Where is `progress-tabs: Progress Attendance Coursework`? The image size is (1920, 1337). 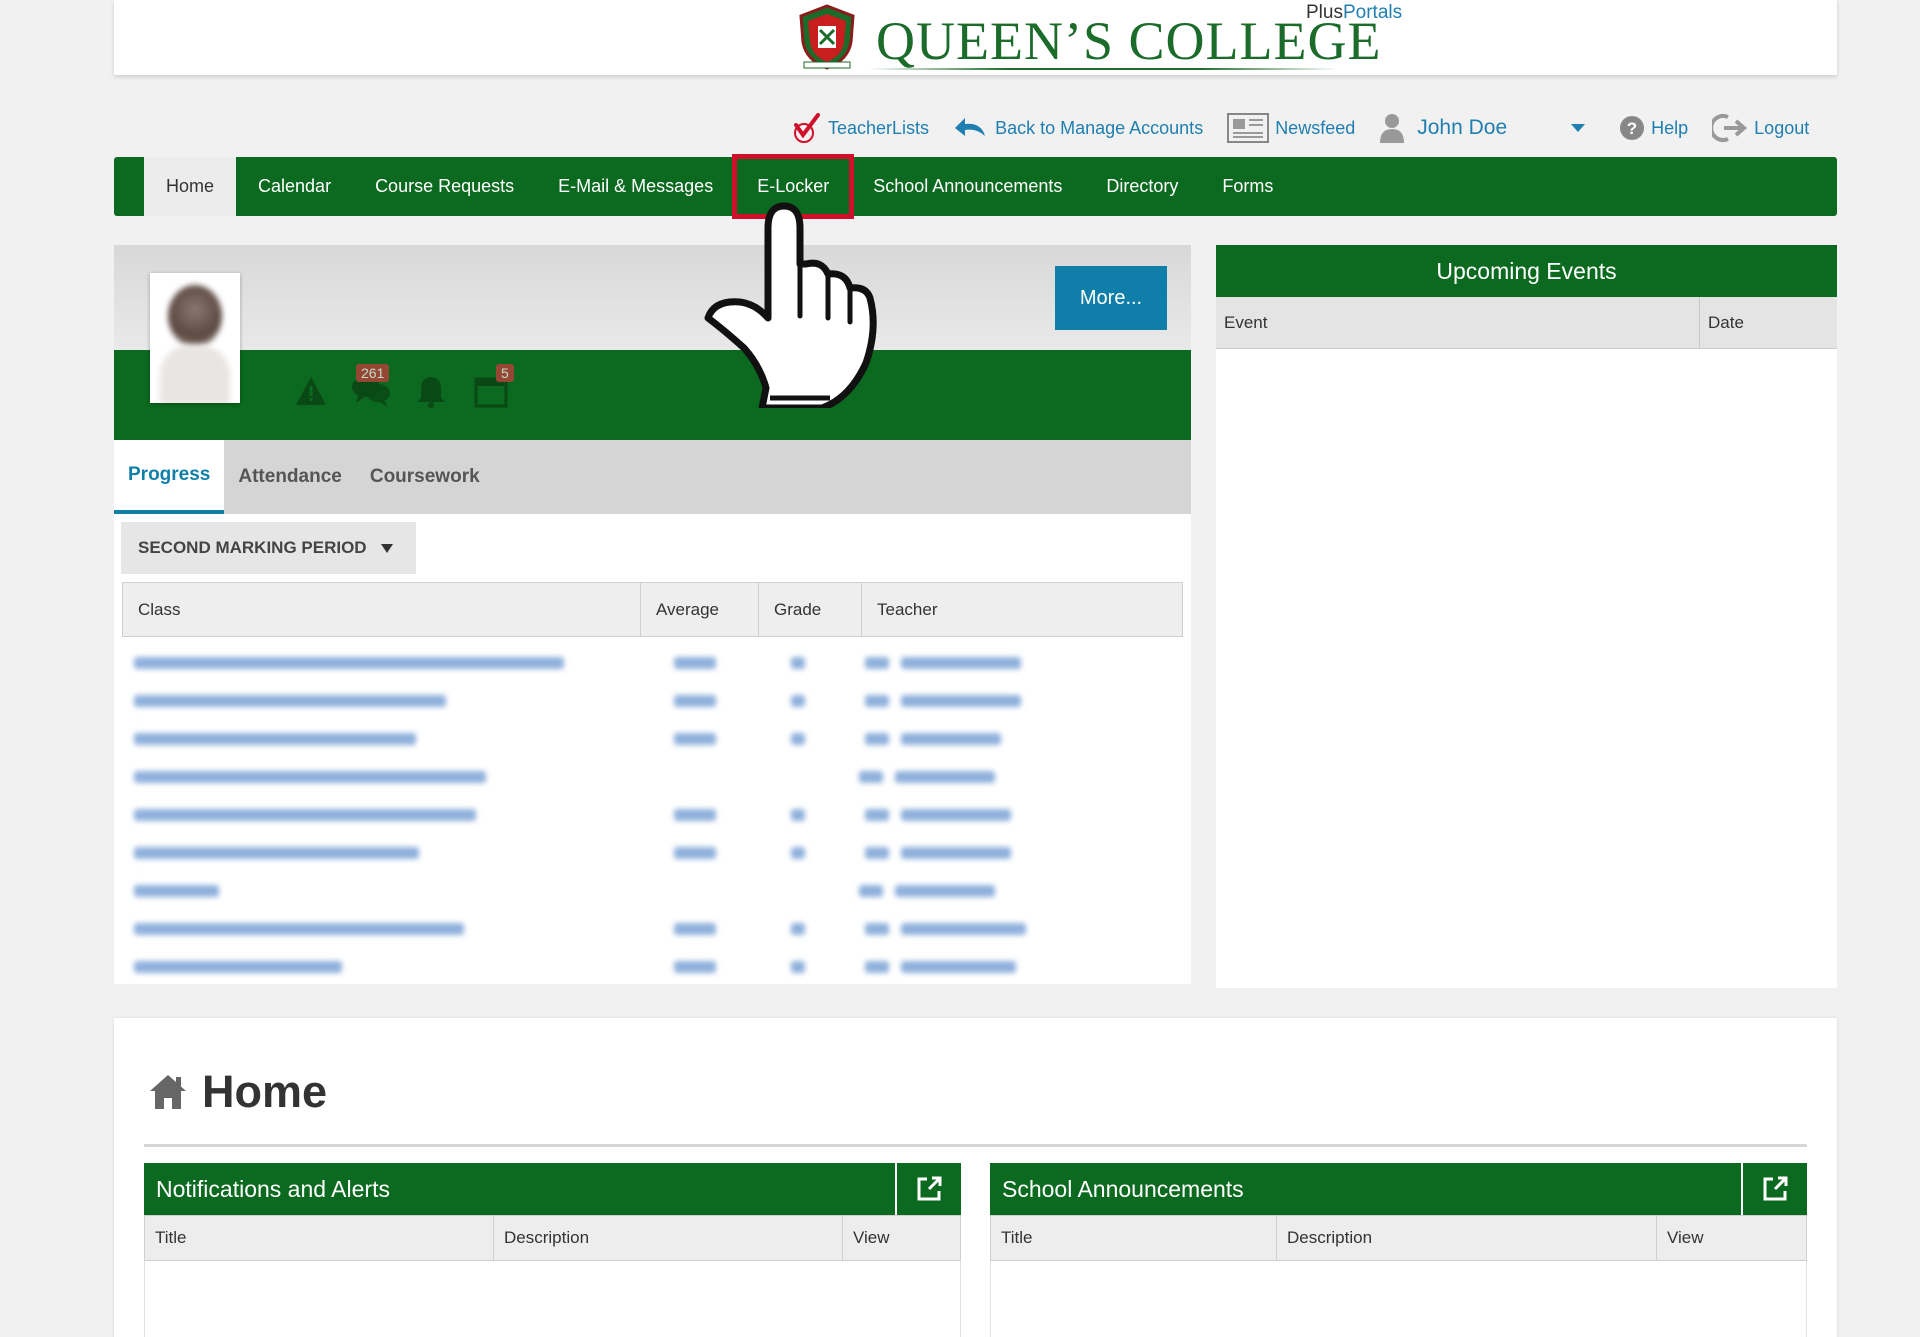
progress-tabs: Progress Attendance Coursework is located at coordinates (652, 477).